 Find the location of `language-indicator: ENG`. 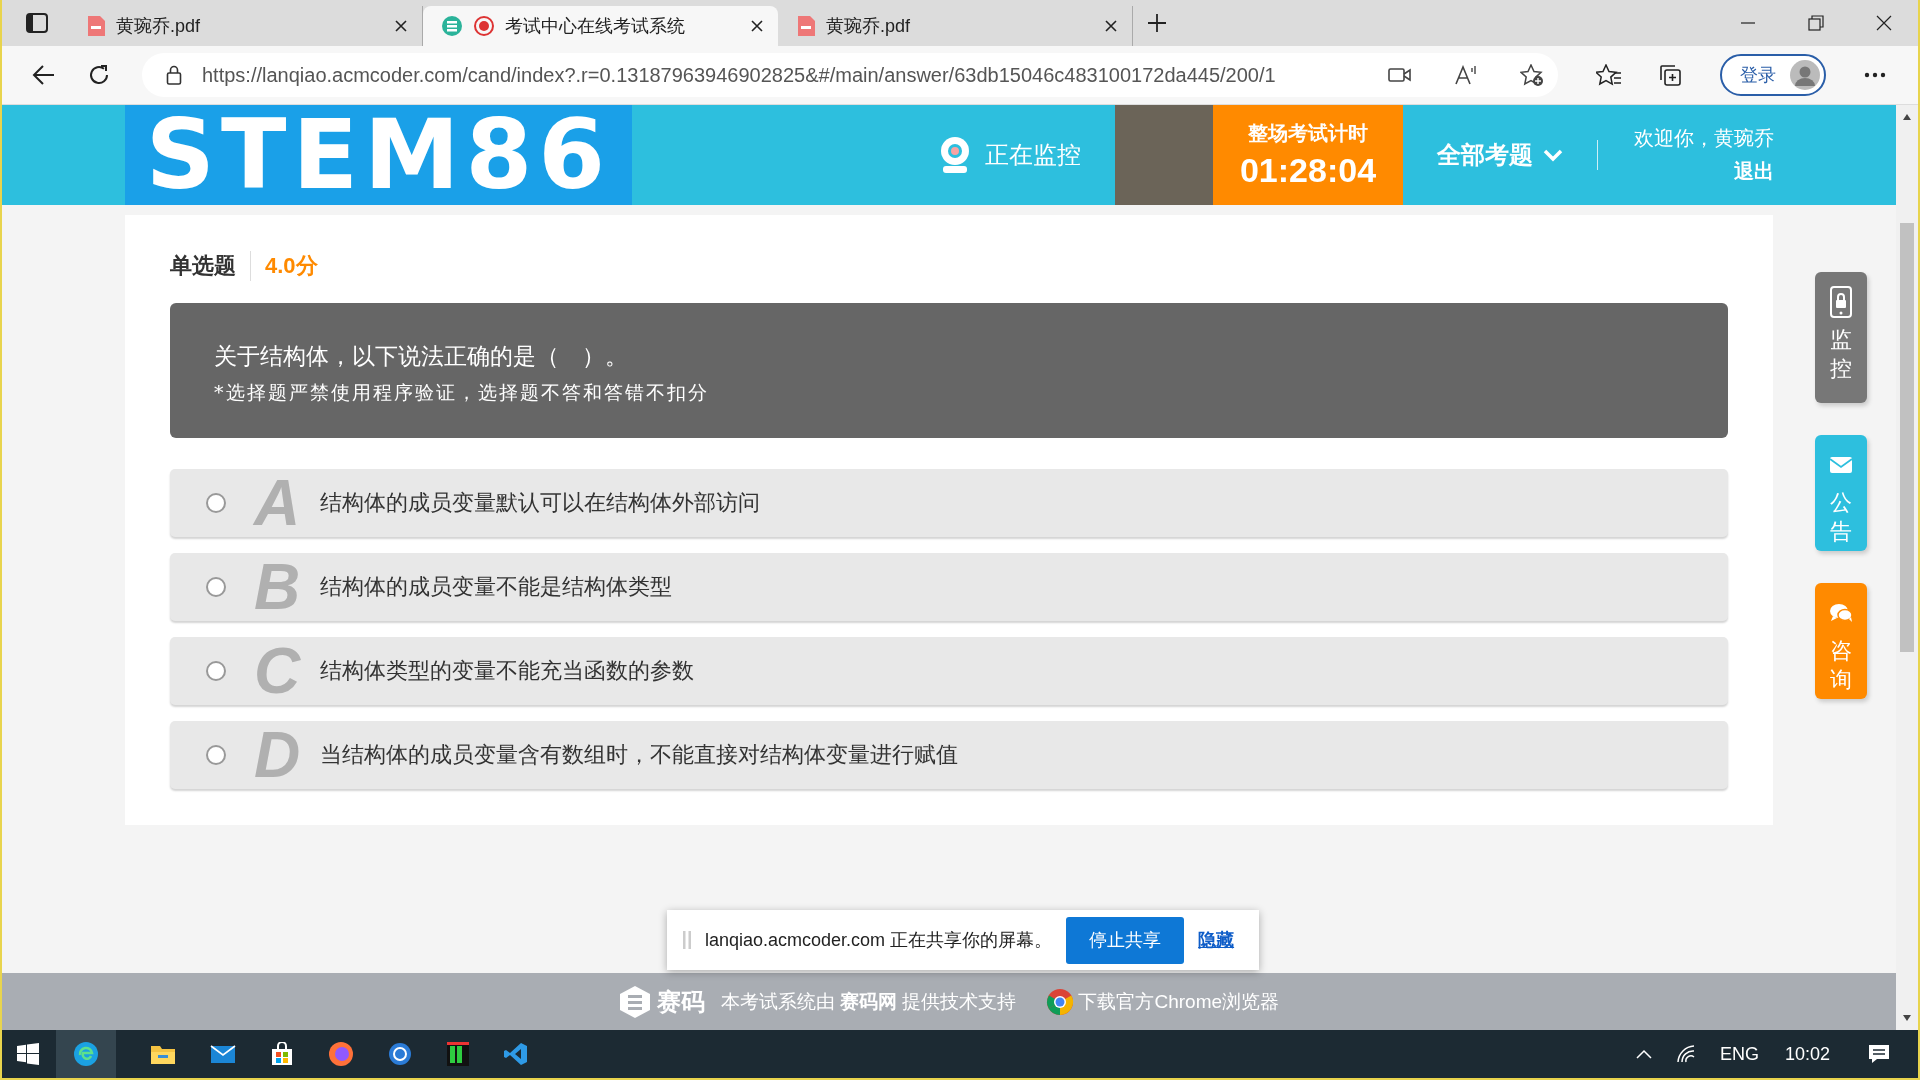

language-indicator: ENG is located at coordinates (1739, 1054).